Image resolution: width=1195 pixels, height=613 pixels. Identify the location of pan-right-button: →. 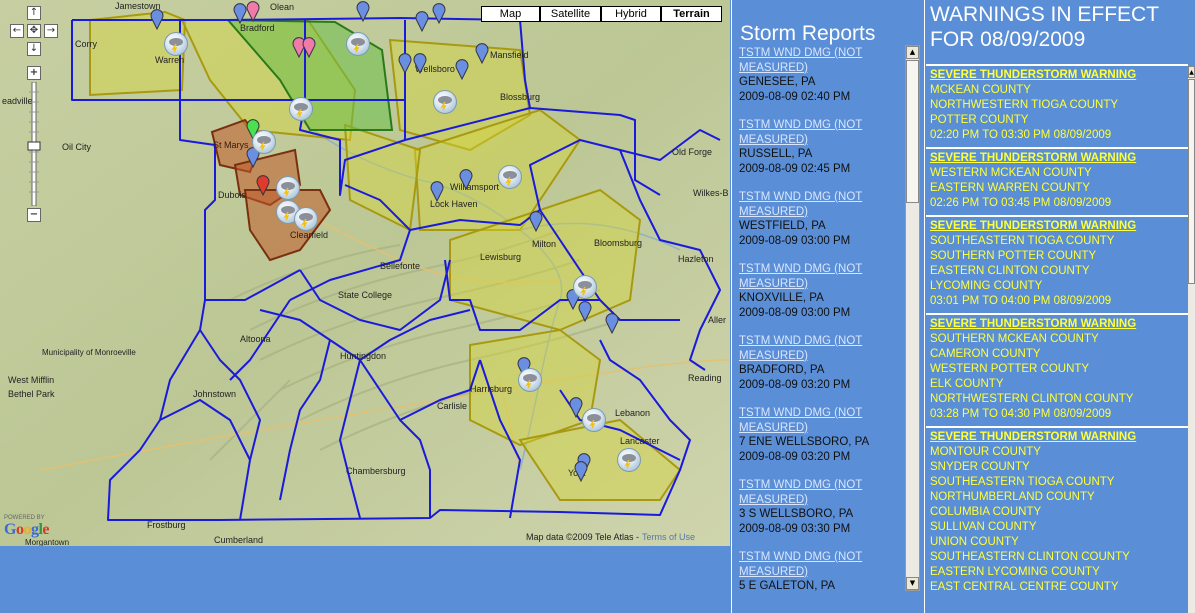
(51, 31).